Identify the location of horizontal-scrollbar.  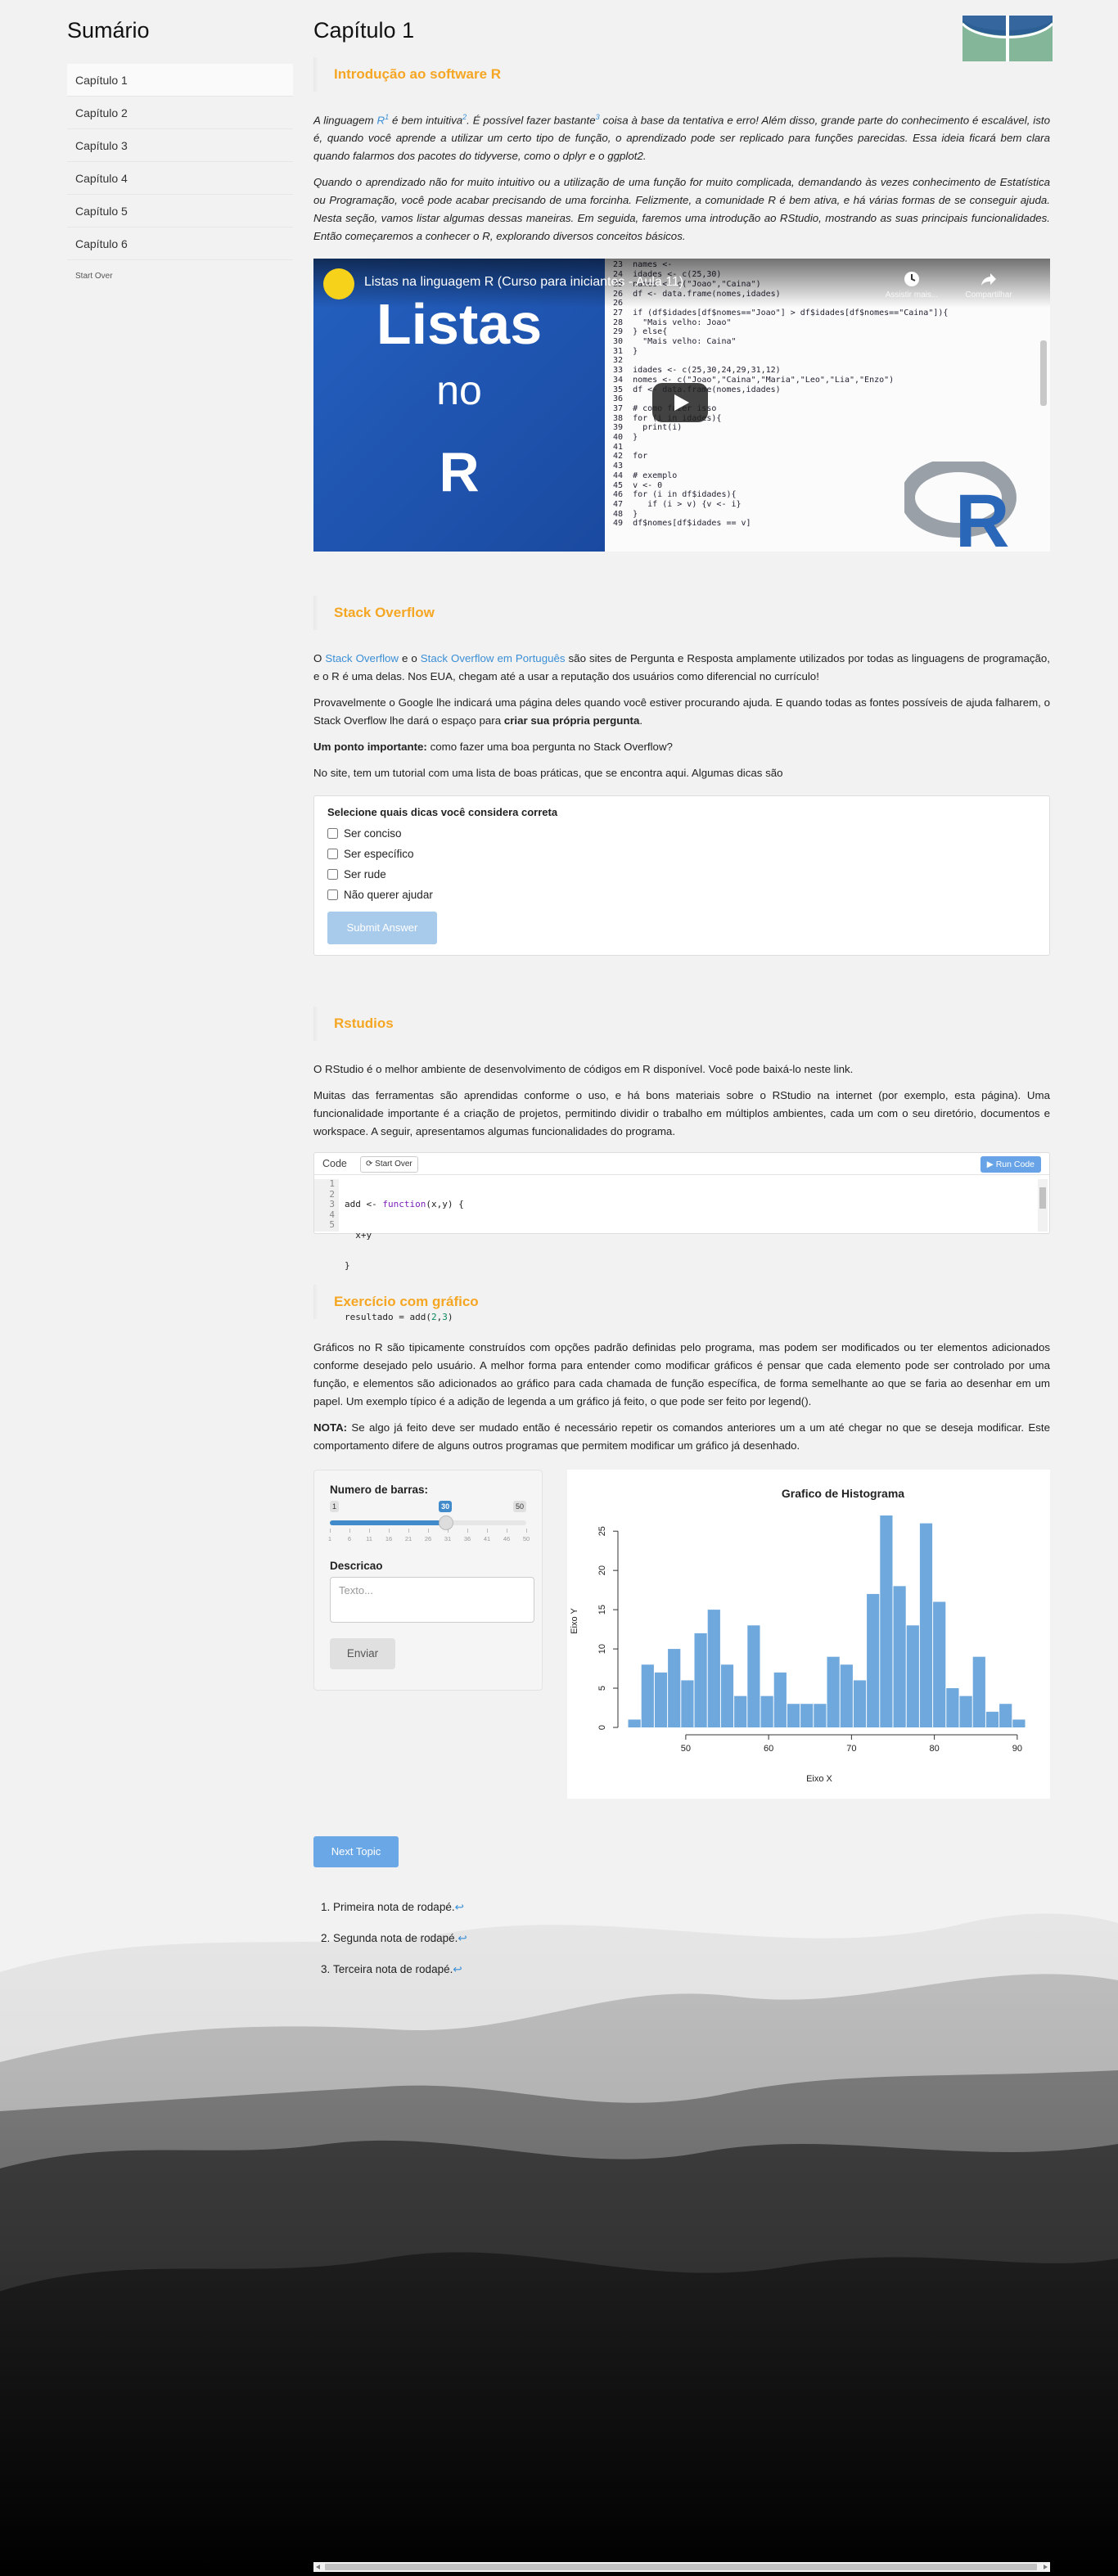
(681, 2567).